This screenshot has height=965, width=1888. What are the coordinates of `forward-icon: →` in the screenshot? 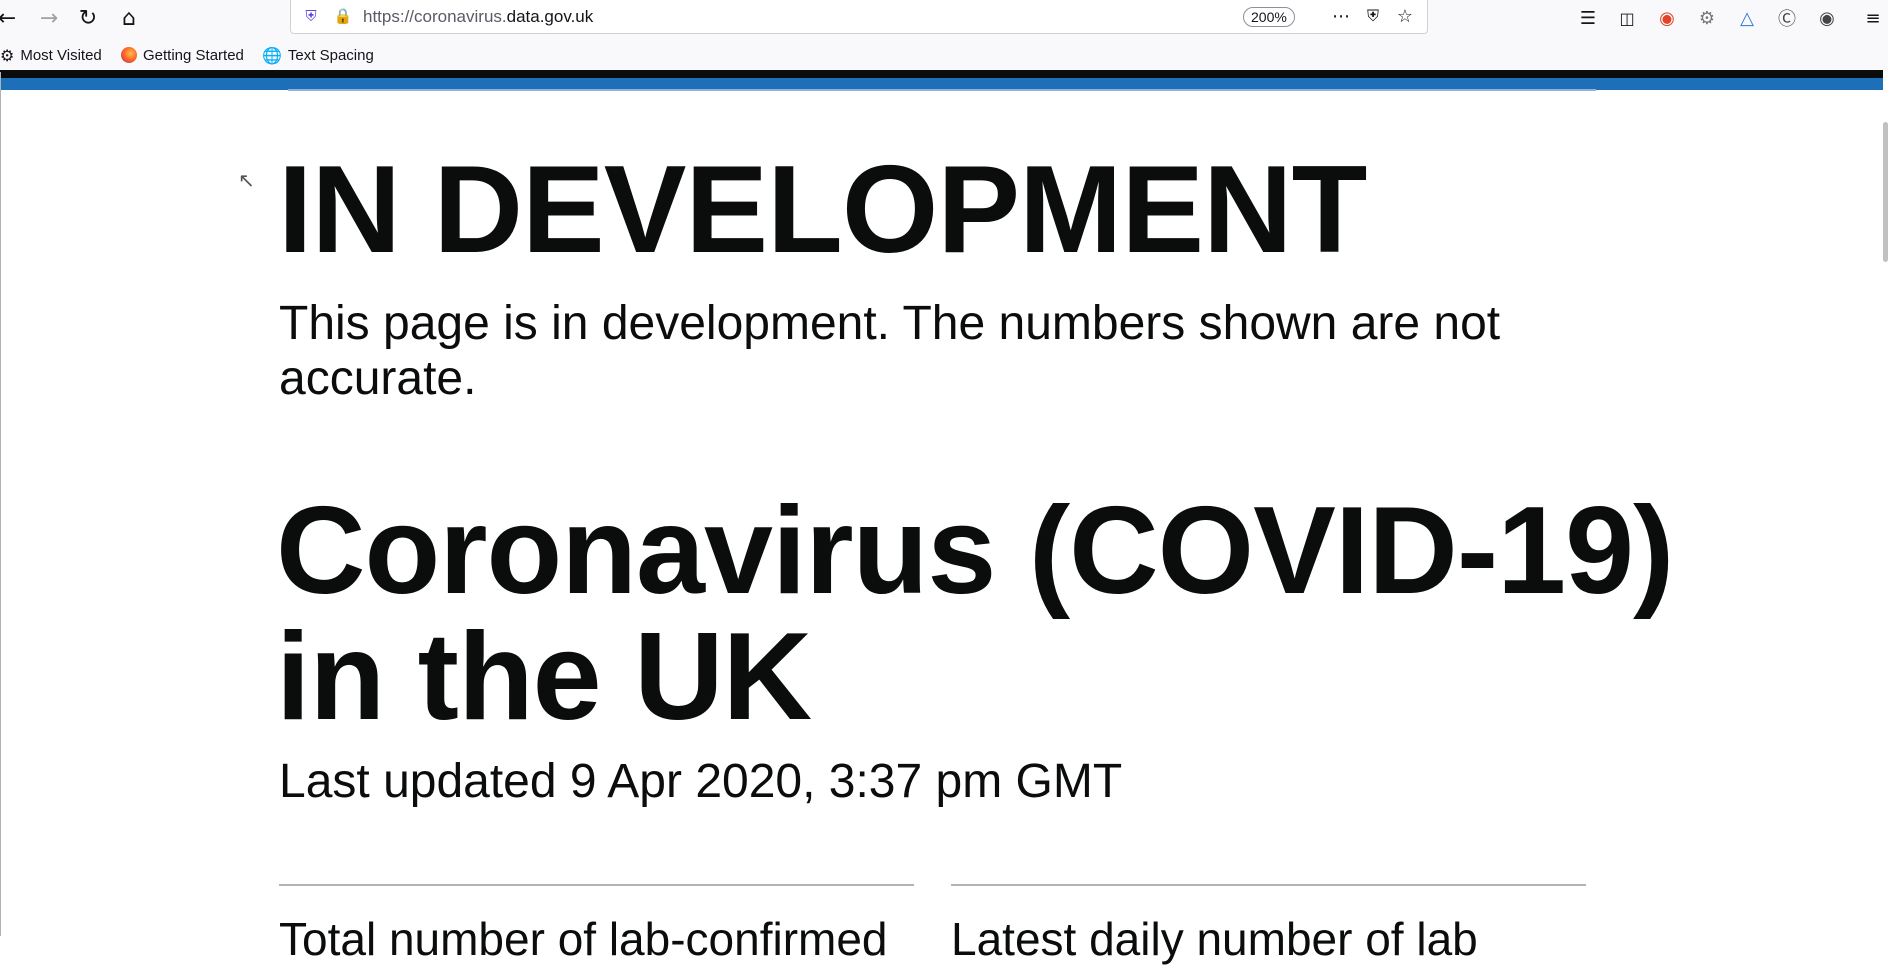 It's located at (49, 18).